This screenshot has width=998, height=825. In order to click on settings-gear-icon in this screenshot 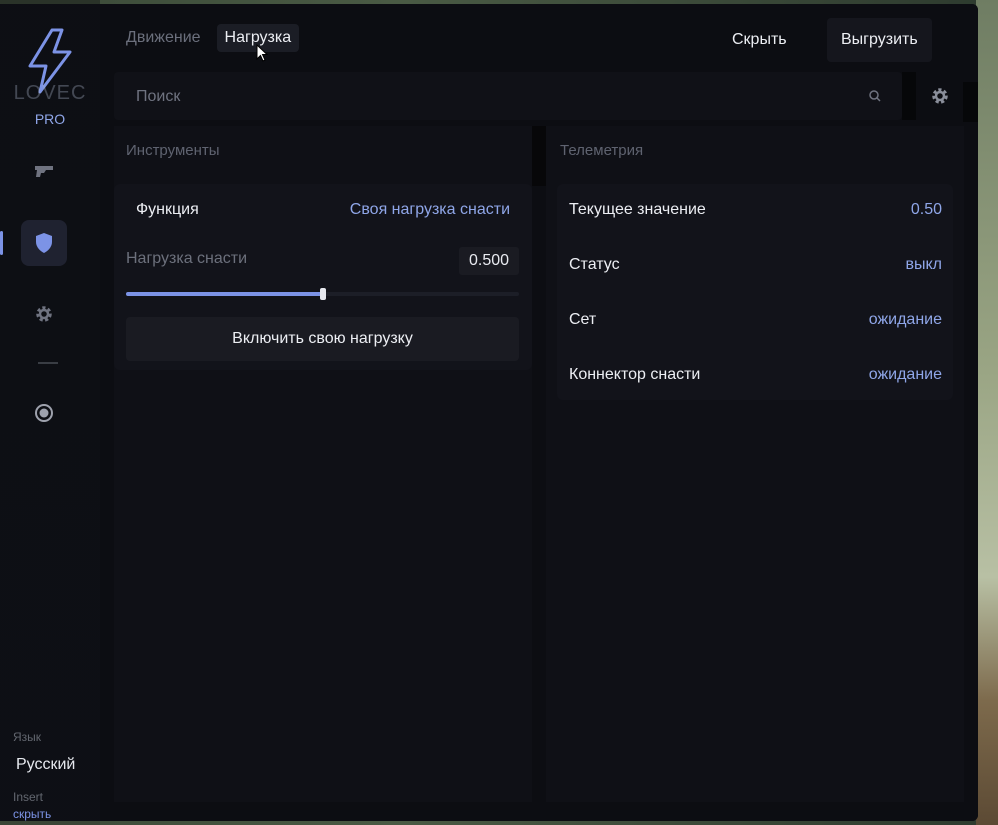, I will do `click(940, 96)`.